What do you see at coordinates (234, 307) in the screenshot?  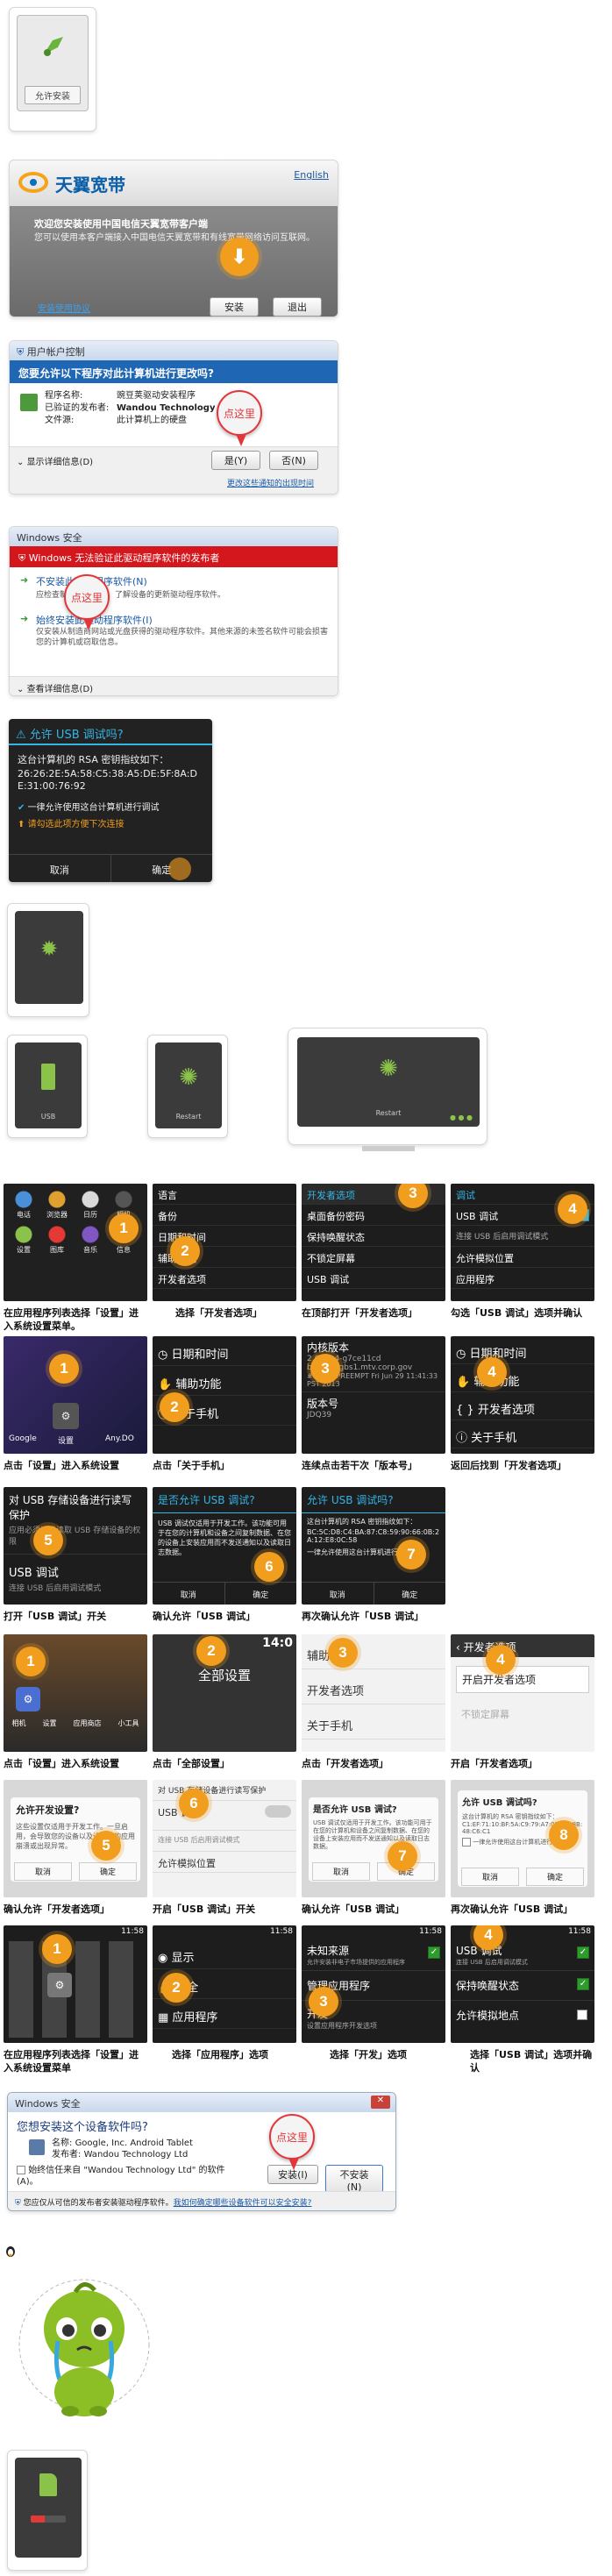 I see `install-button: 安装` at bounding box center [234, 307].